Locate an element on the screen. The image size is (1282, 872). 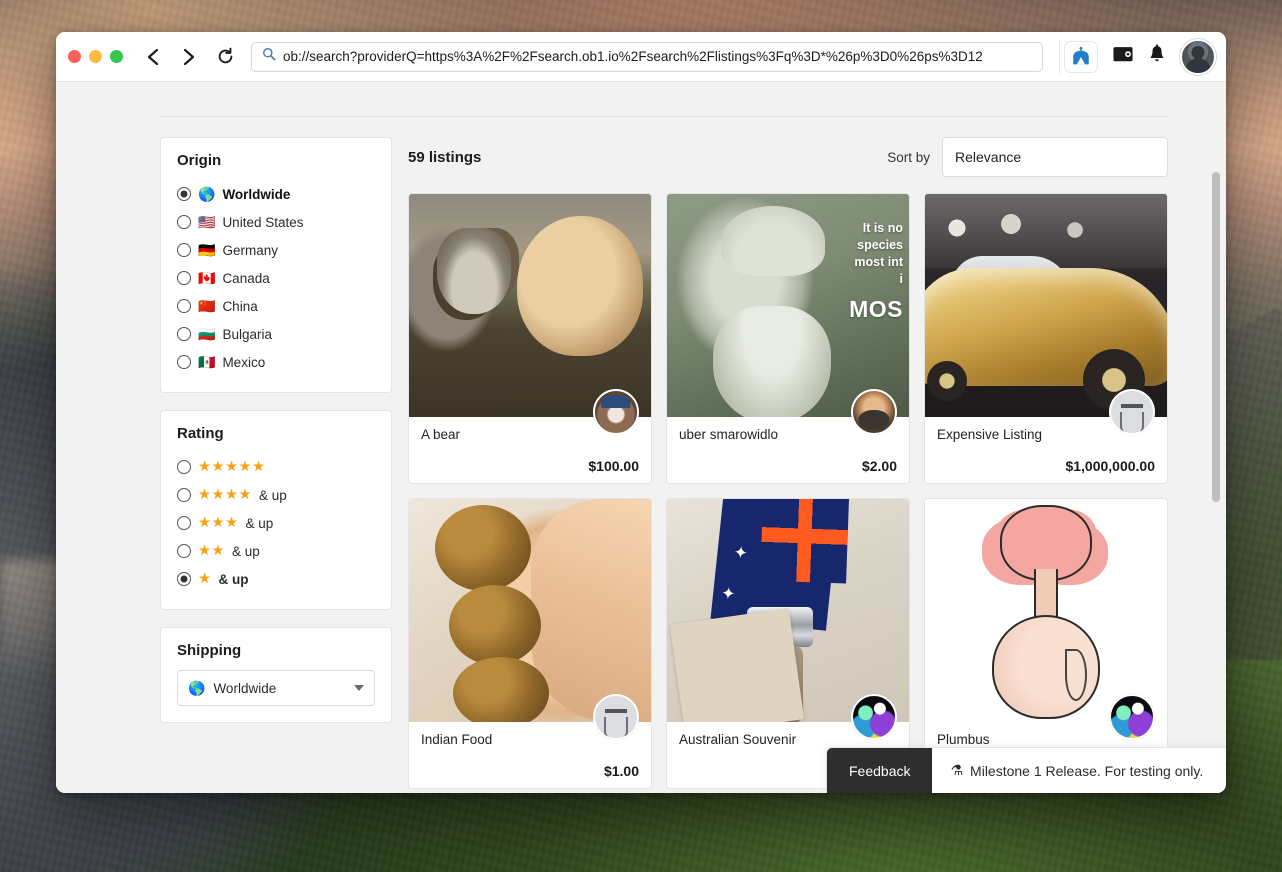
origin-option-mexico: 🇲🇽 Mexico is located at coordinates (276, 362).